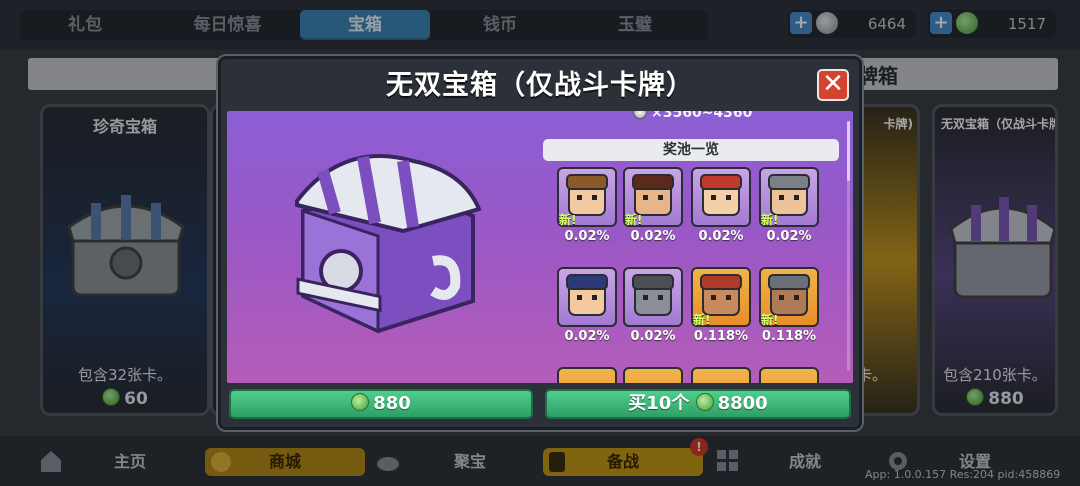 The width and height of the screenshot is (1080, 486). I want to click on buy-ten-button: 买10个 8800, so click(698, 404).